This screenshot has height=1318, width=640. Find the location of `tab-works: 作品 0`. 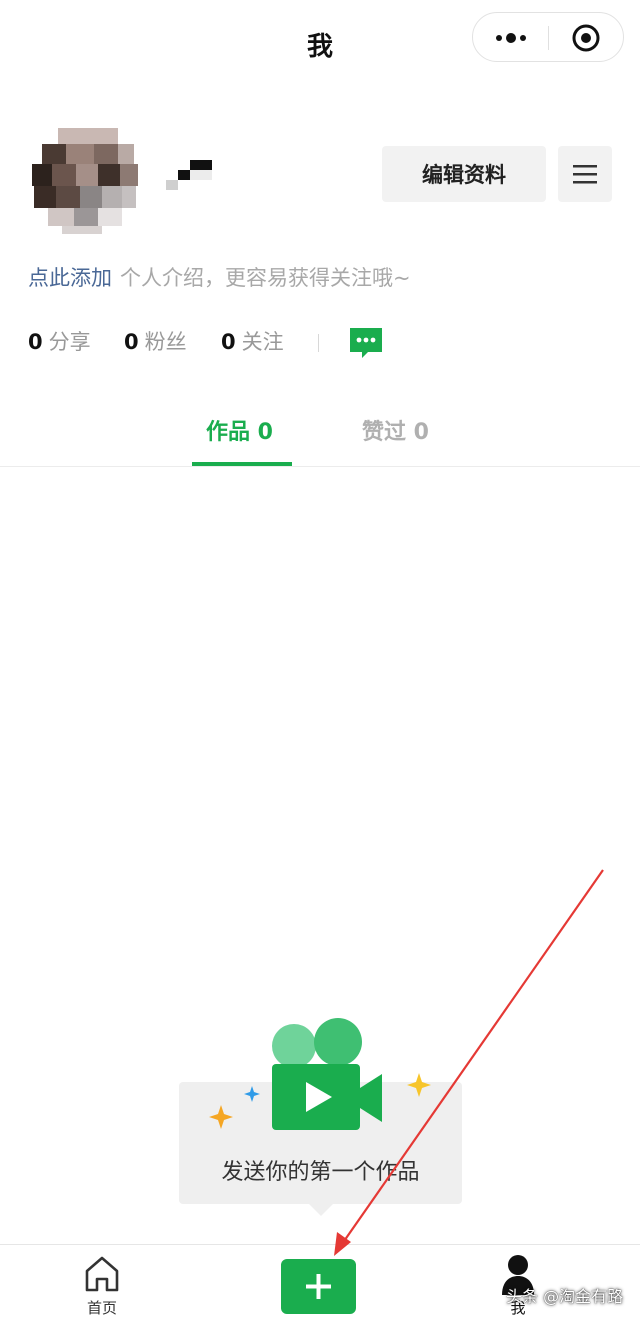

tab-works: 作品 0 is located at coordinates (239, 430).